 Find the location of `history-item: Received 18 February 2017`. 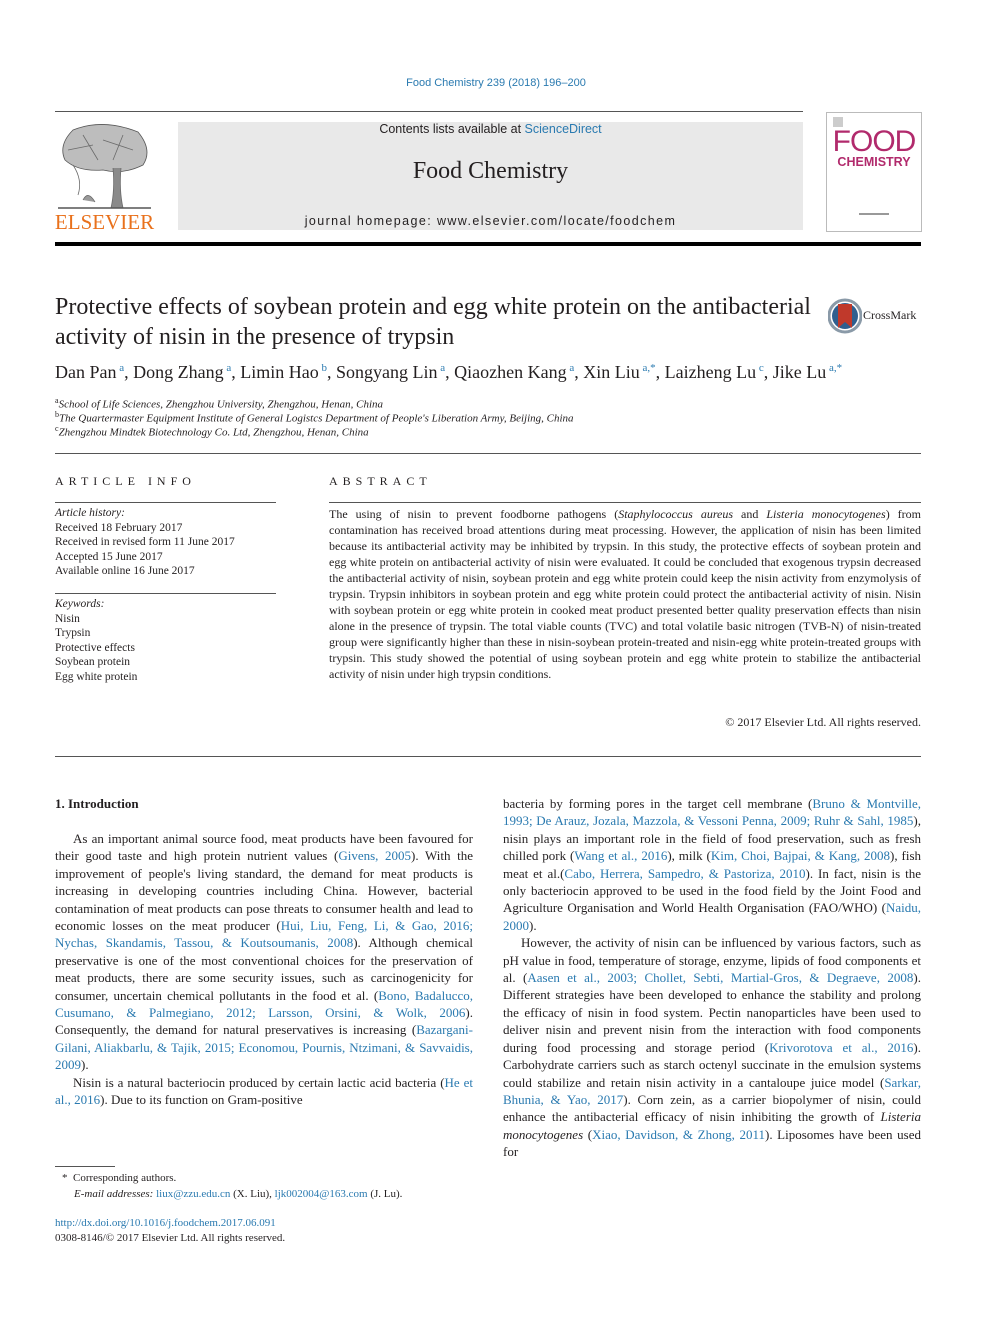

history-item: Received 18 February 2017 is located at coordinates (119, 527).